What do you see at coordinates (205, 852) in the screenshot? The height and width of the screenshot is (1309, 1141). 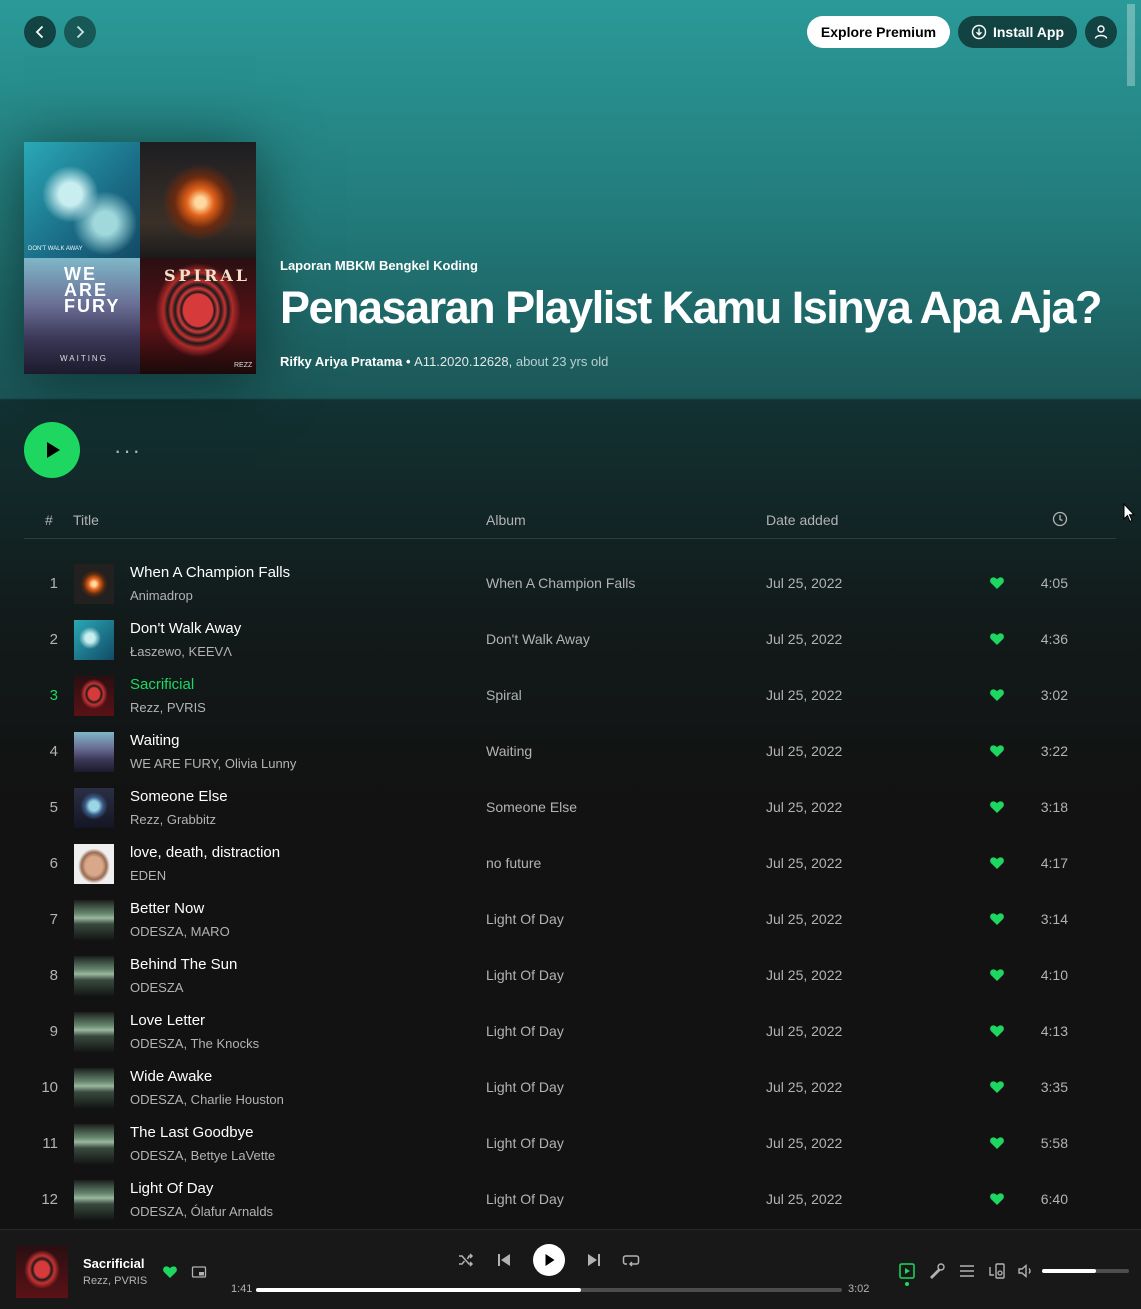 I see `track-title: love, death, distraction` at bounding box center [205, 852].